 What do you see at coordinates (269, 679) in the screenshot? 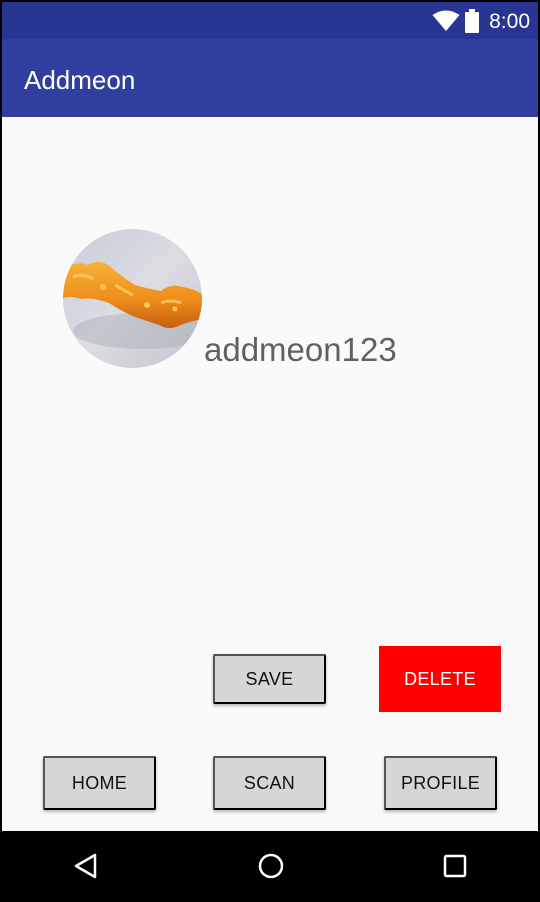
I see `save-button: SAVE` at bounding box center [269, 679].